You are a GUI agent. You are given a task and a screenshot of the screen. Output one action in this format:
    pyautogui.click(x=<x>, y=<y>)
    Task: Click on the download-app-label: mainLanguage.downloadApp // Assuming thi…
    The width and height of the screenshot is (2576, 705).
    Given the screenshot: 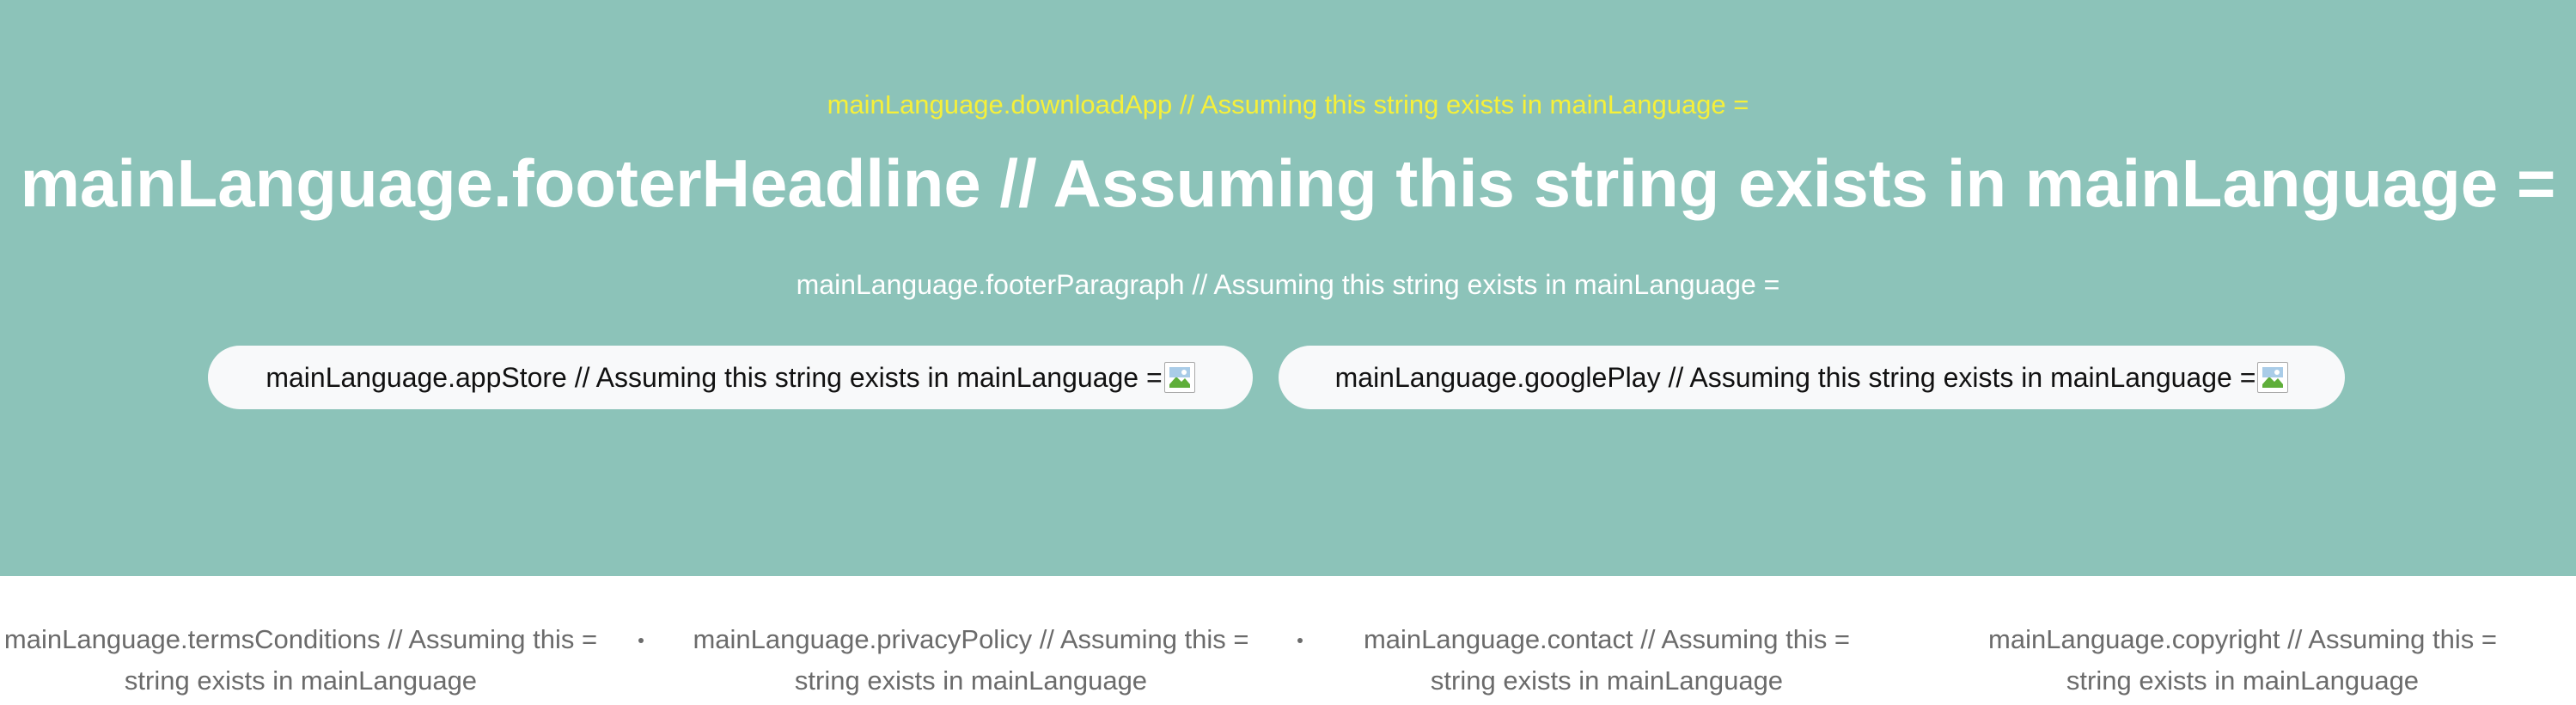 What is the action you would take?
    pyautogui.click(x=1288, y=104)
    